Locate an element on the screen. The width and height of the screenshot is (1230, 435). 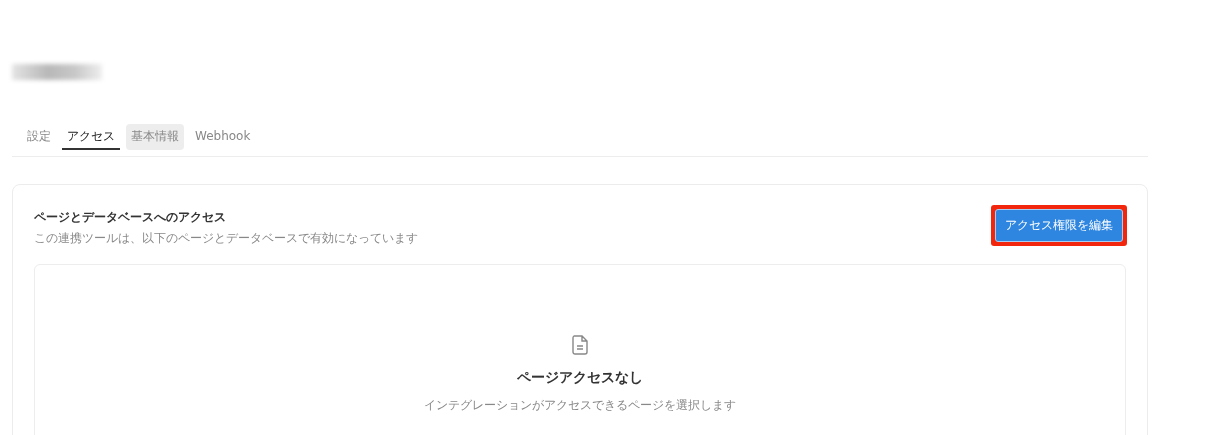
tab: アクセス is located at coordinates (91, 137).